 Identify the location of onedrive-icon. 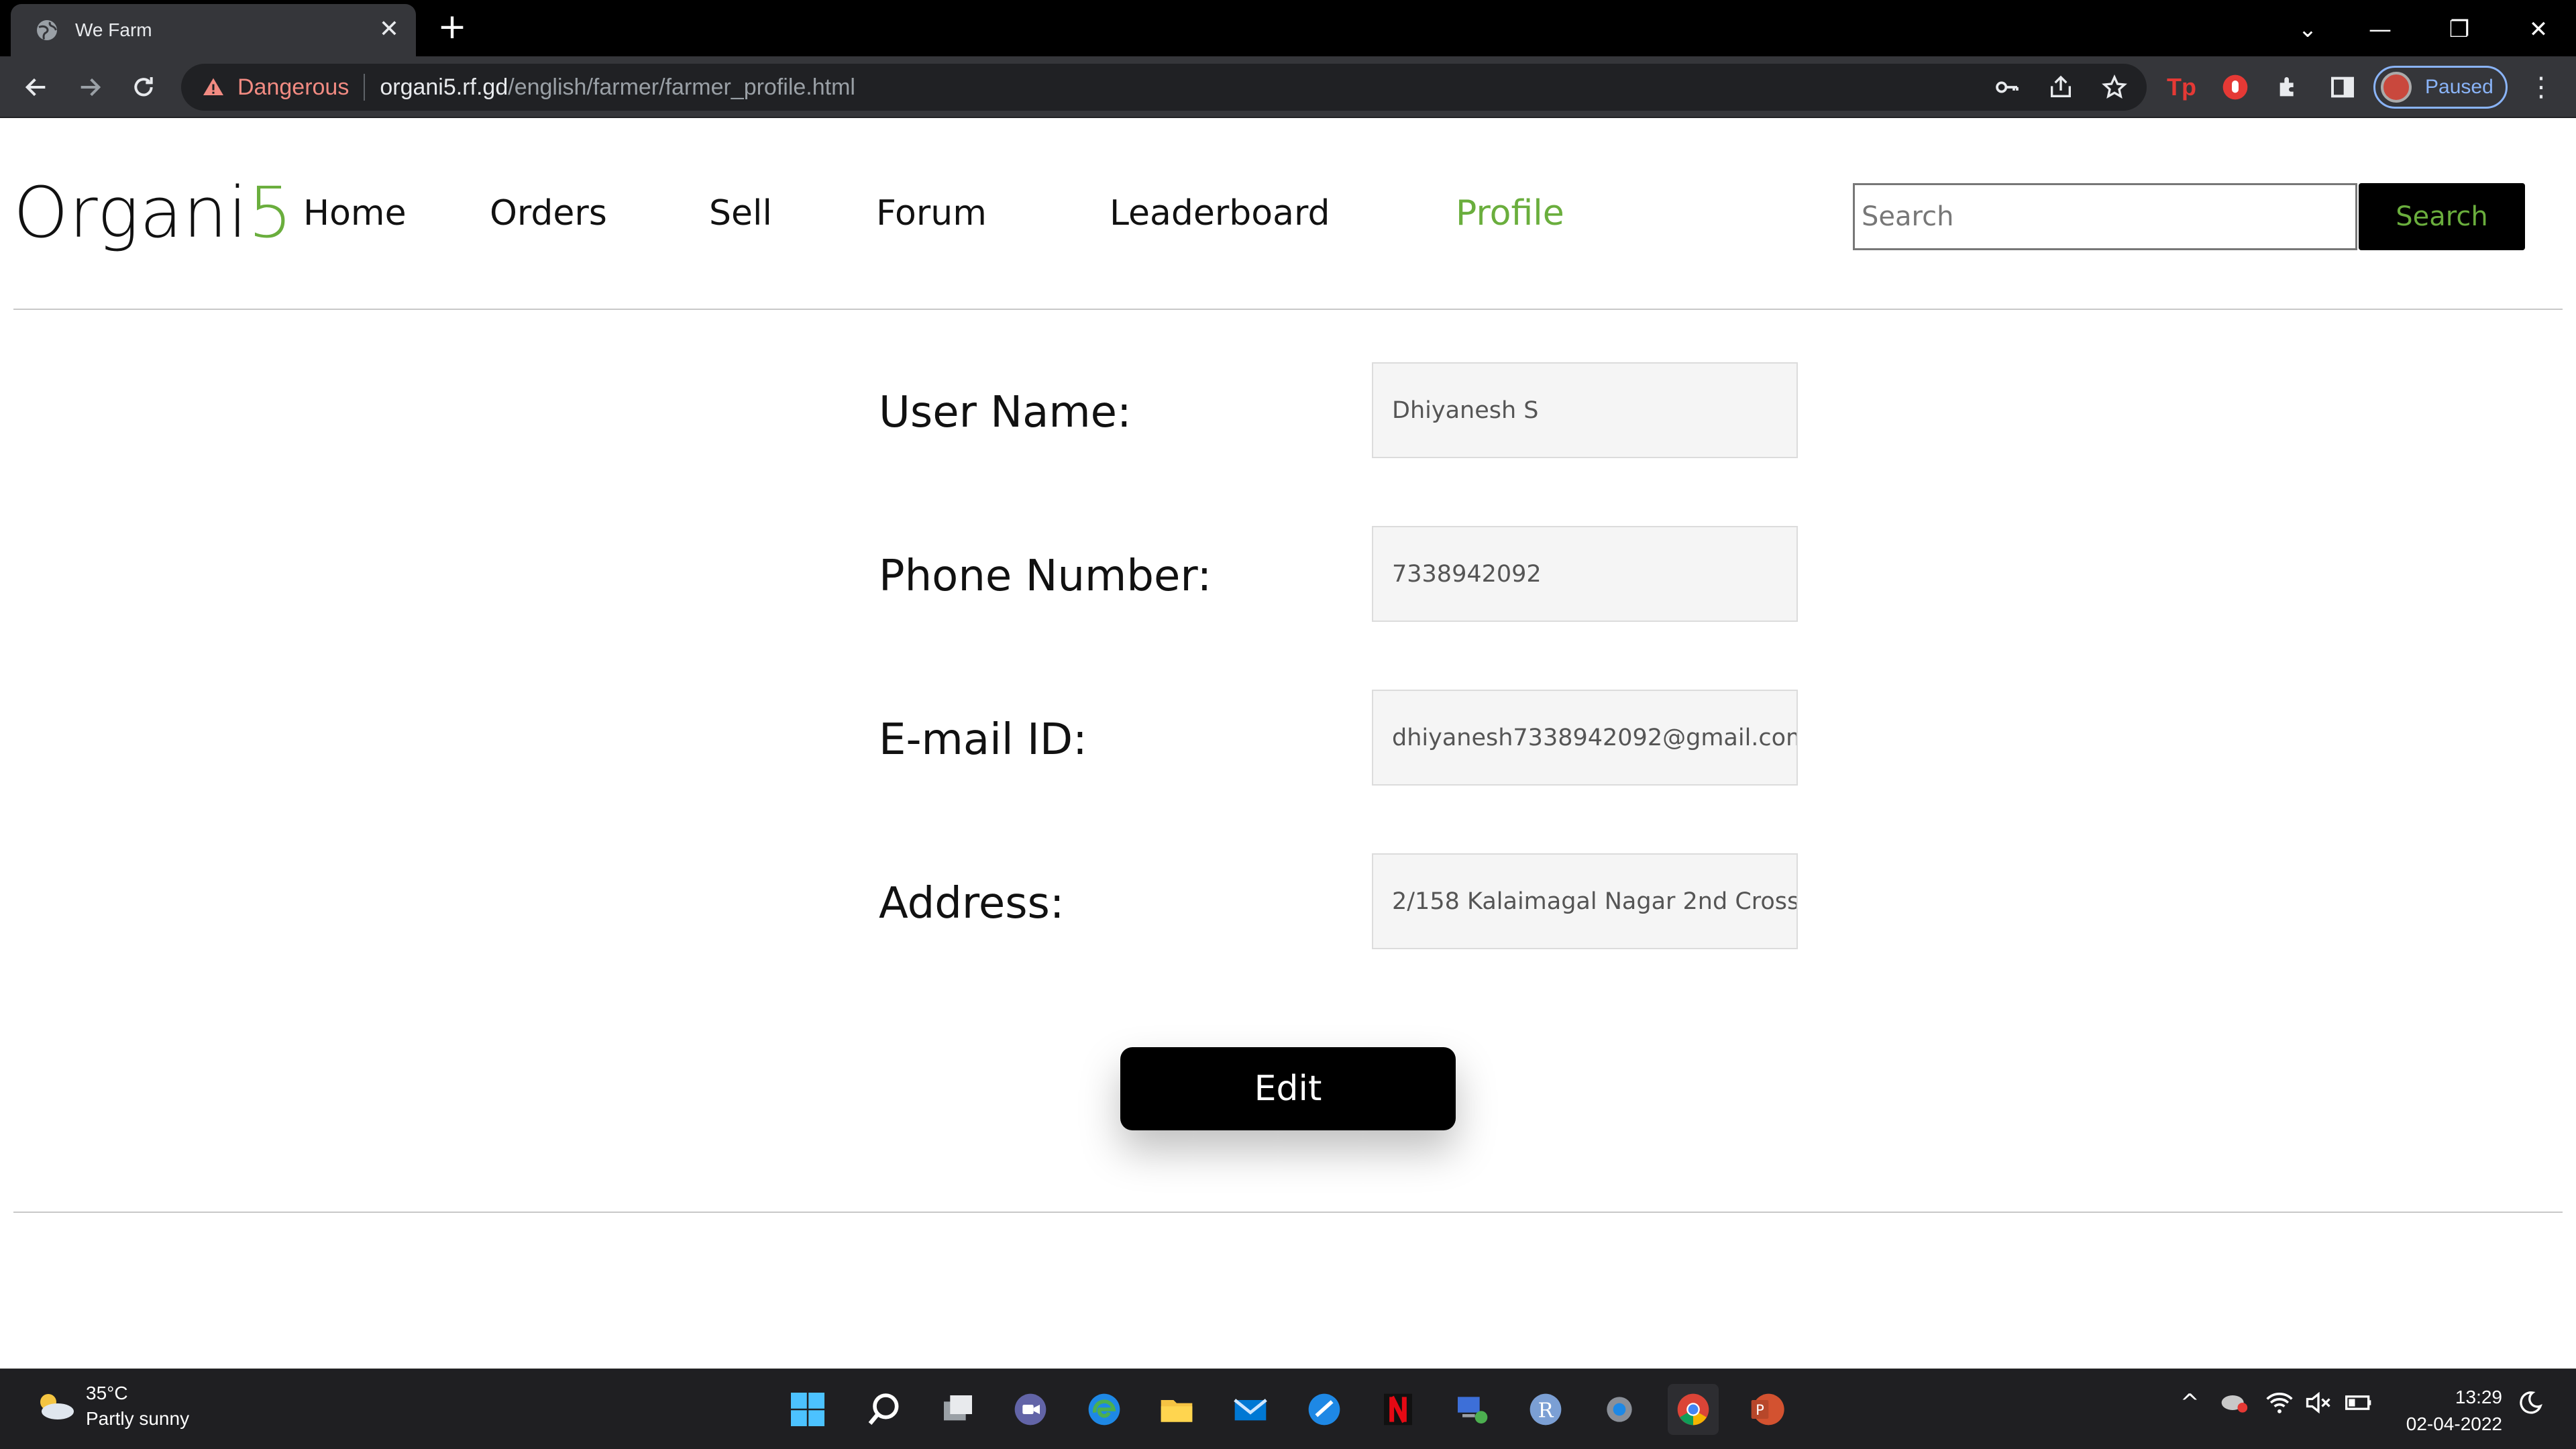
(2234, 1405).